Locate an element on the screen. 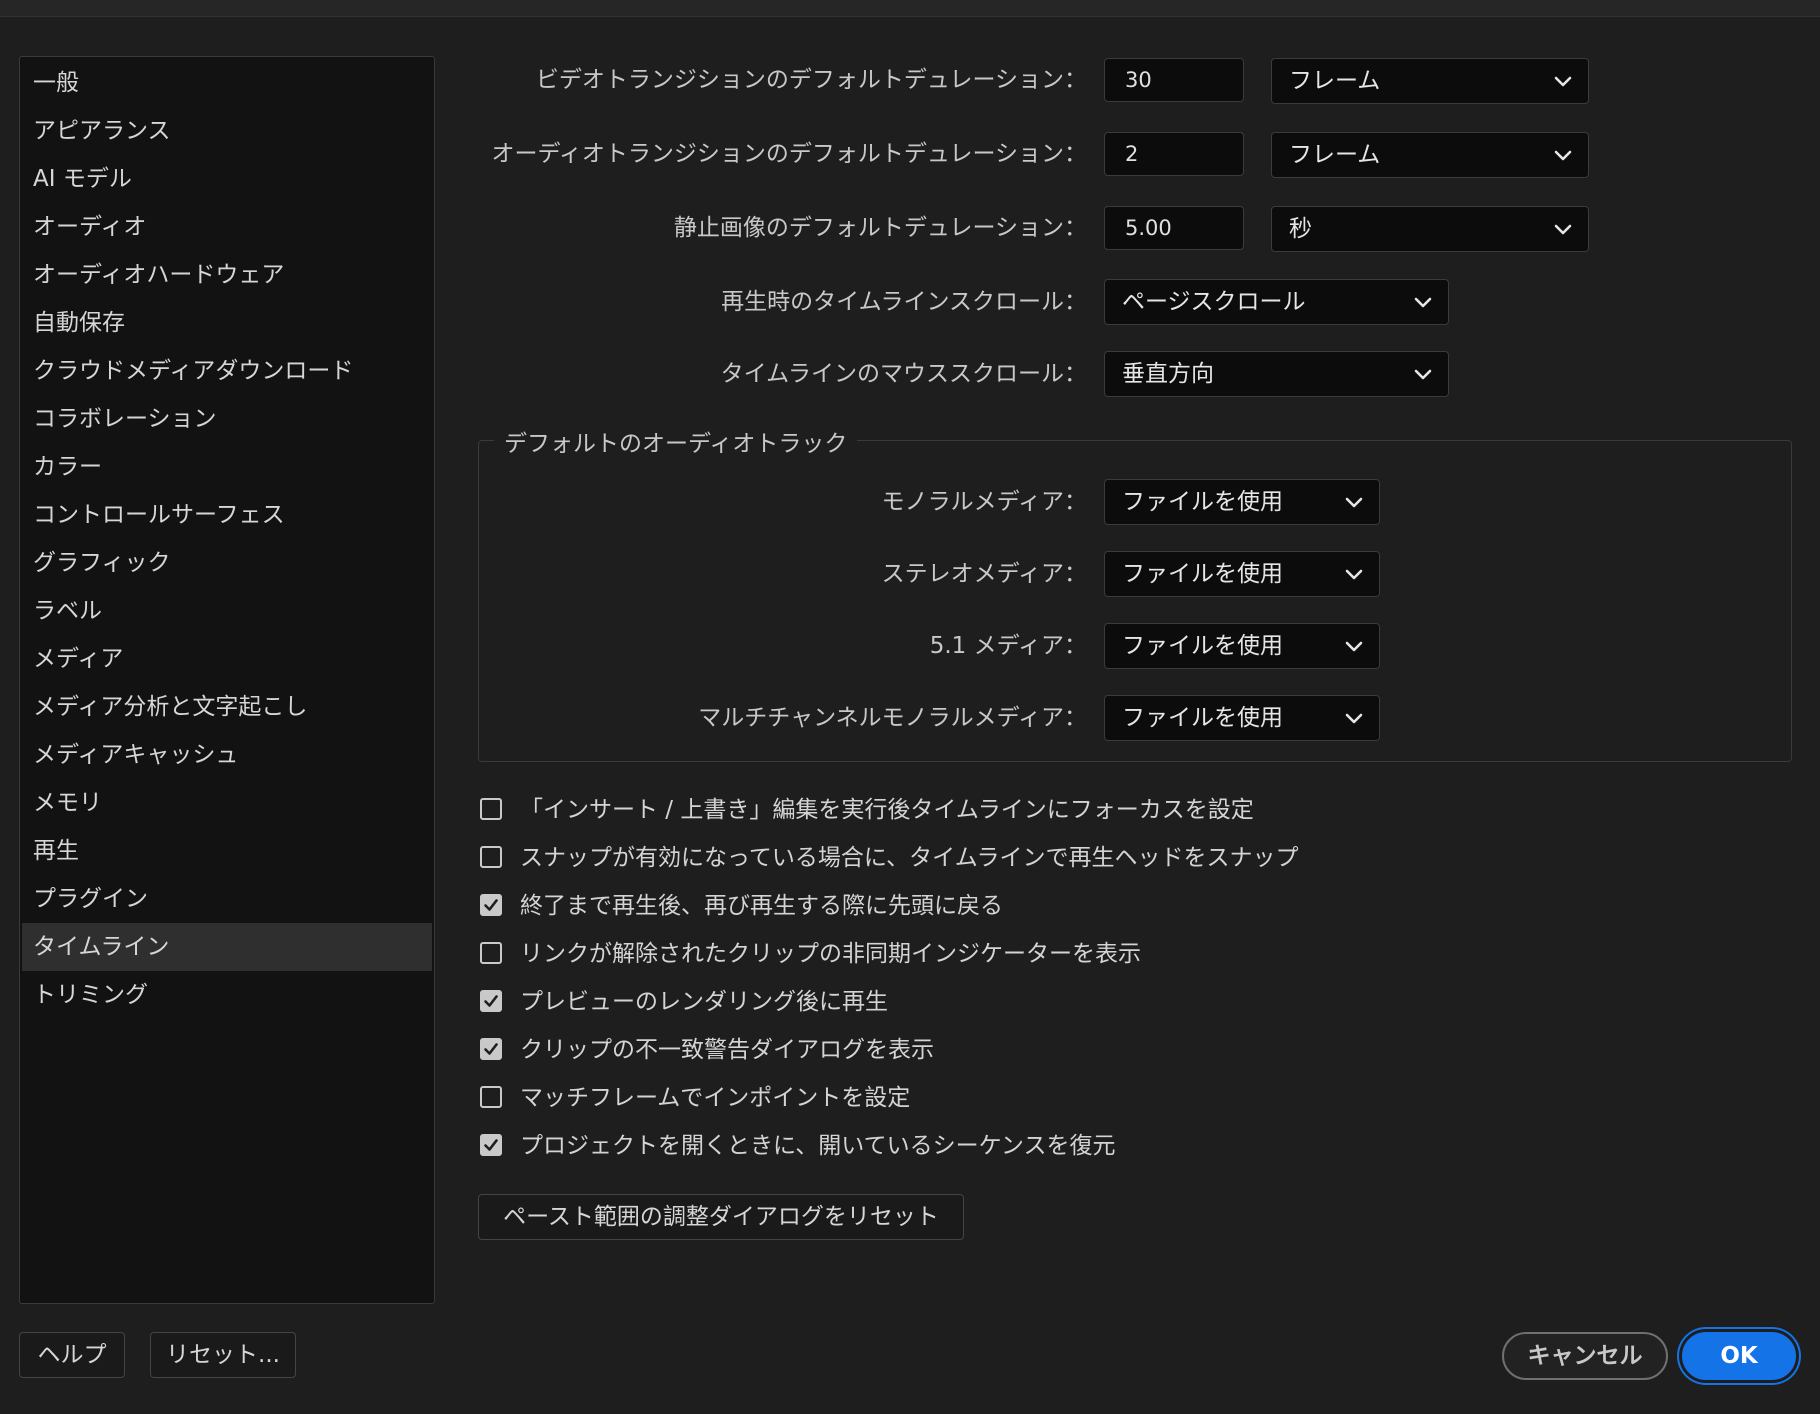 The image size is (1820, 1414). sidebar-item-memory: メモリ is located at coordinates (227, 803).